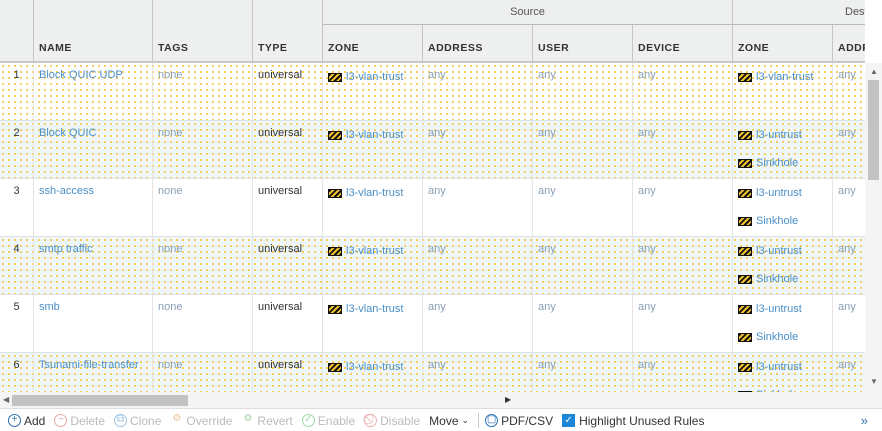  What do you see at coordinates (582, 43) in the screenshot?
I see `col-user: USER` at bounding box center [582, 43].